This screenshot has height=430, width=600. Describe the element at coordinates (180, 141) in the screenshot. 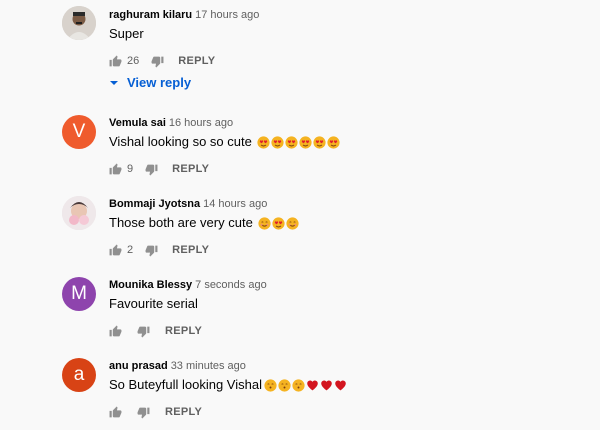

I see `comment-text-content: Vishal looking so so cute` at that location.